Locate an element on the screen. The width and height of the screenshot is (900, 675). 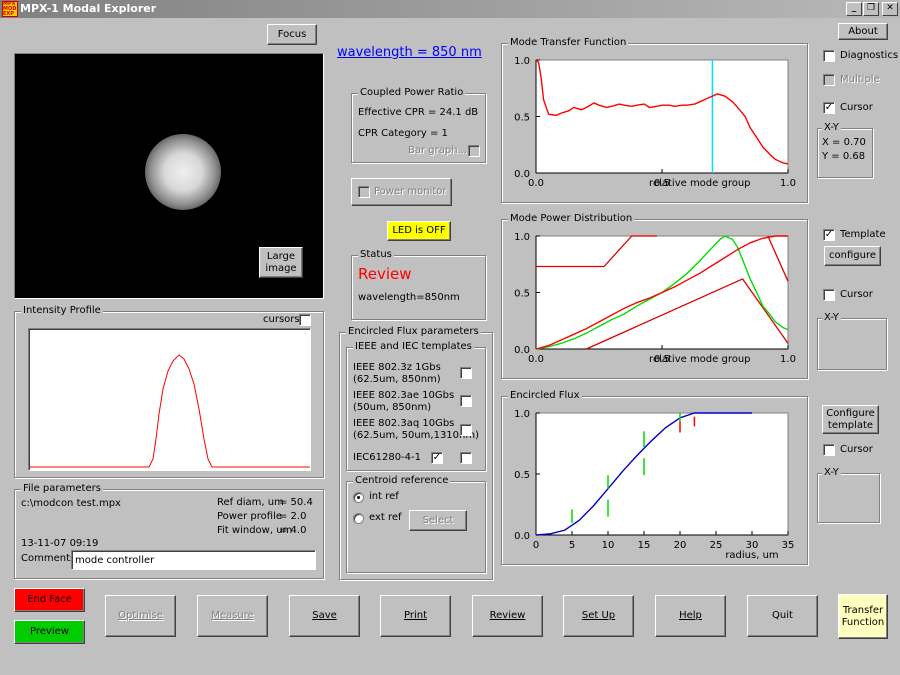
x-tick-label: 25 is located at coordinates (716, 545).